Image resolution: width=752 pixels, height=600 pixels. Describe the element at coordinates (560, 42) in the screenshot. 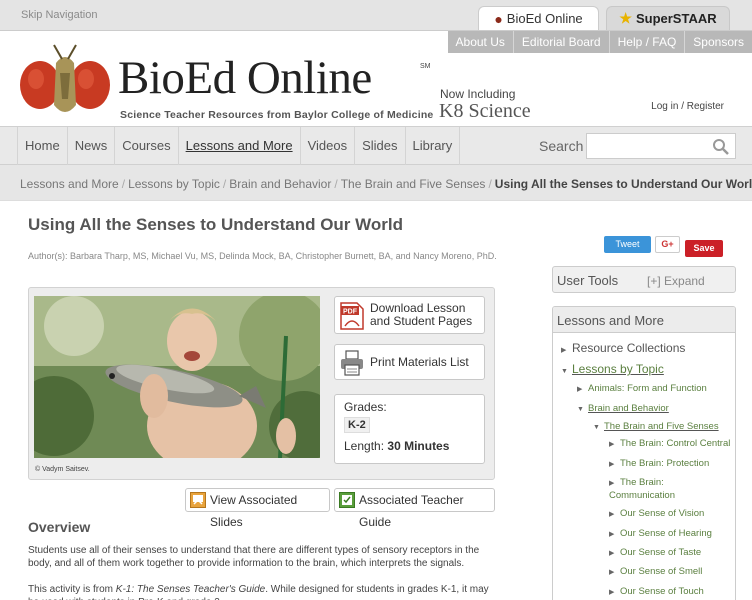

I see `util-link-editorial-board: Editorial Board` at that location.